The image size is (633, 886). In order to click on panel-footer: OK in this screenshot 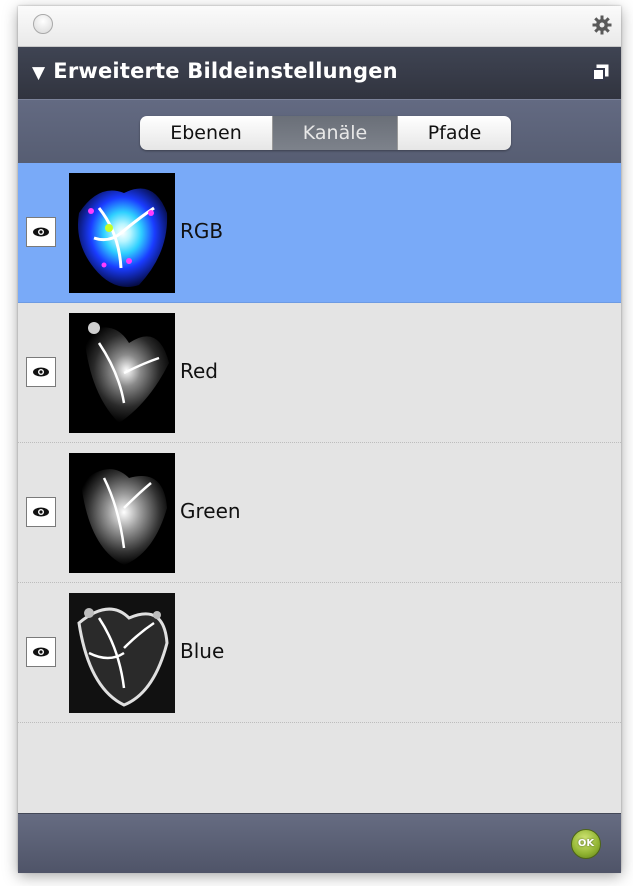, I will do `click(319, 843)`.